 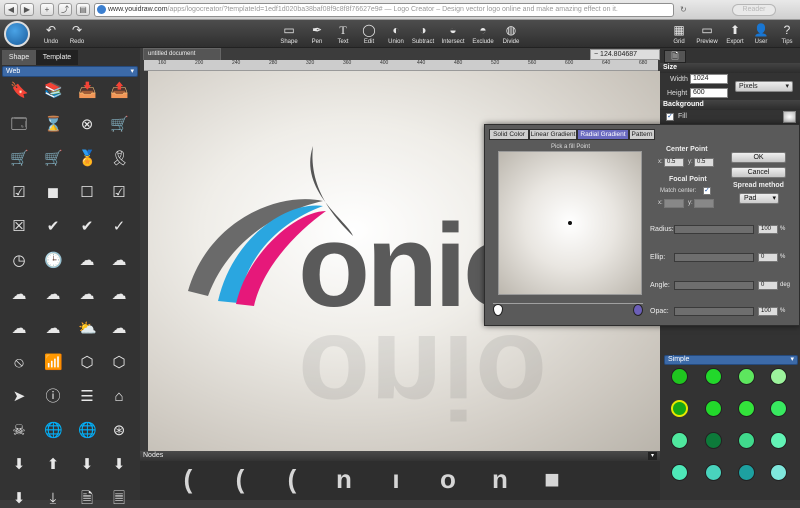 What do you see at coordinates (552, 480) in the screenshot?
I see `node-thumbnail: ■` at bounding box center [552, 480].